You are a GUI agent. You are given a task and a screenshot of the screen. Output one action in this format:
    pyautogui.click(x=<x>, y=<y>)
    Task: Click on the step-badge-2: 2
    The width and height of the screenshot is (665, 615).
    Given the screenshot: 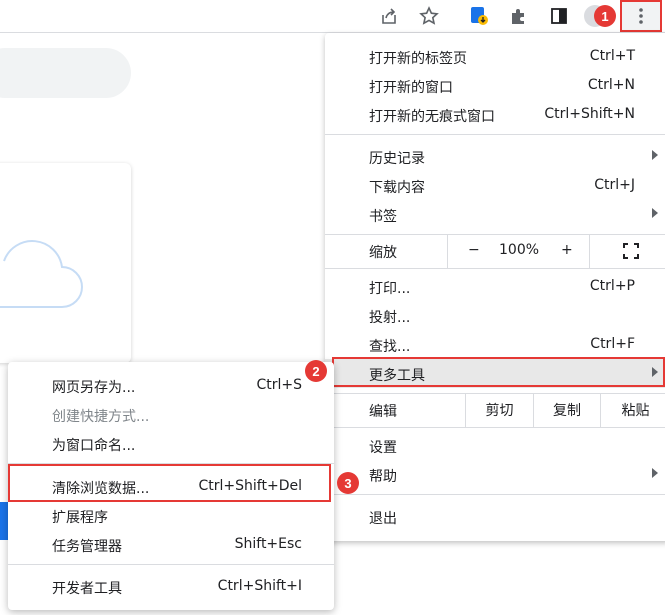 What is the action you would take?
    pyautogui.click(x=316, y=371)
    